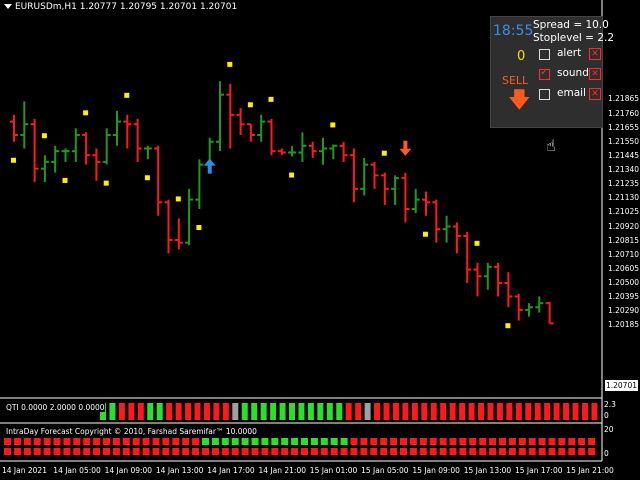  I want to click on time-tick-label: 15 Jan 09:00, so click(436, 470).